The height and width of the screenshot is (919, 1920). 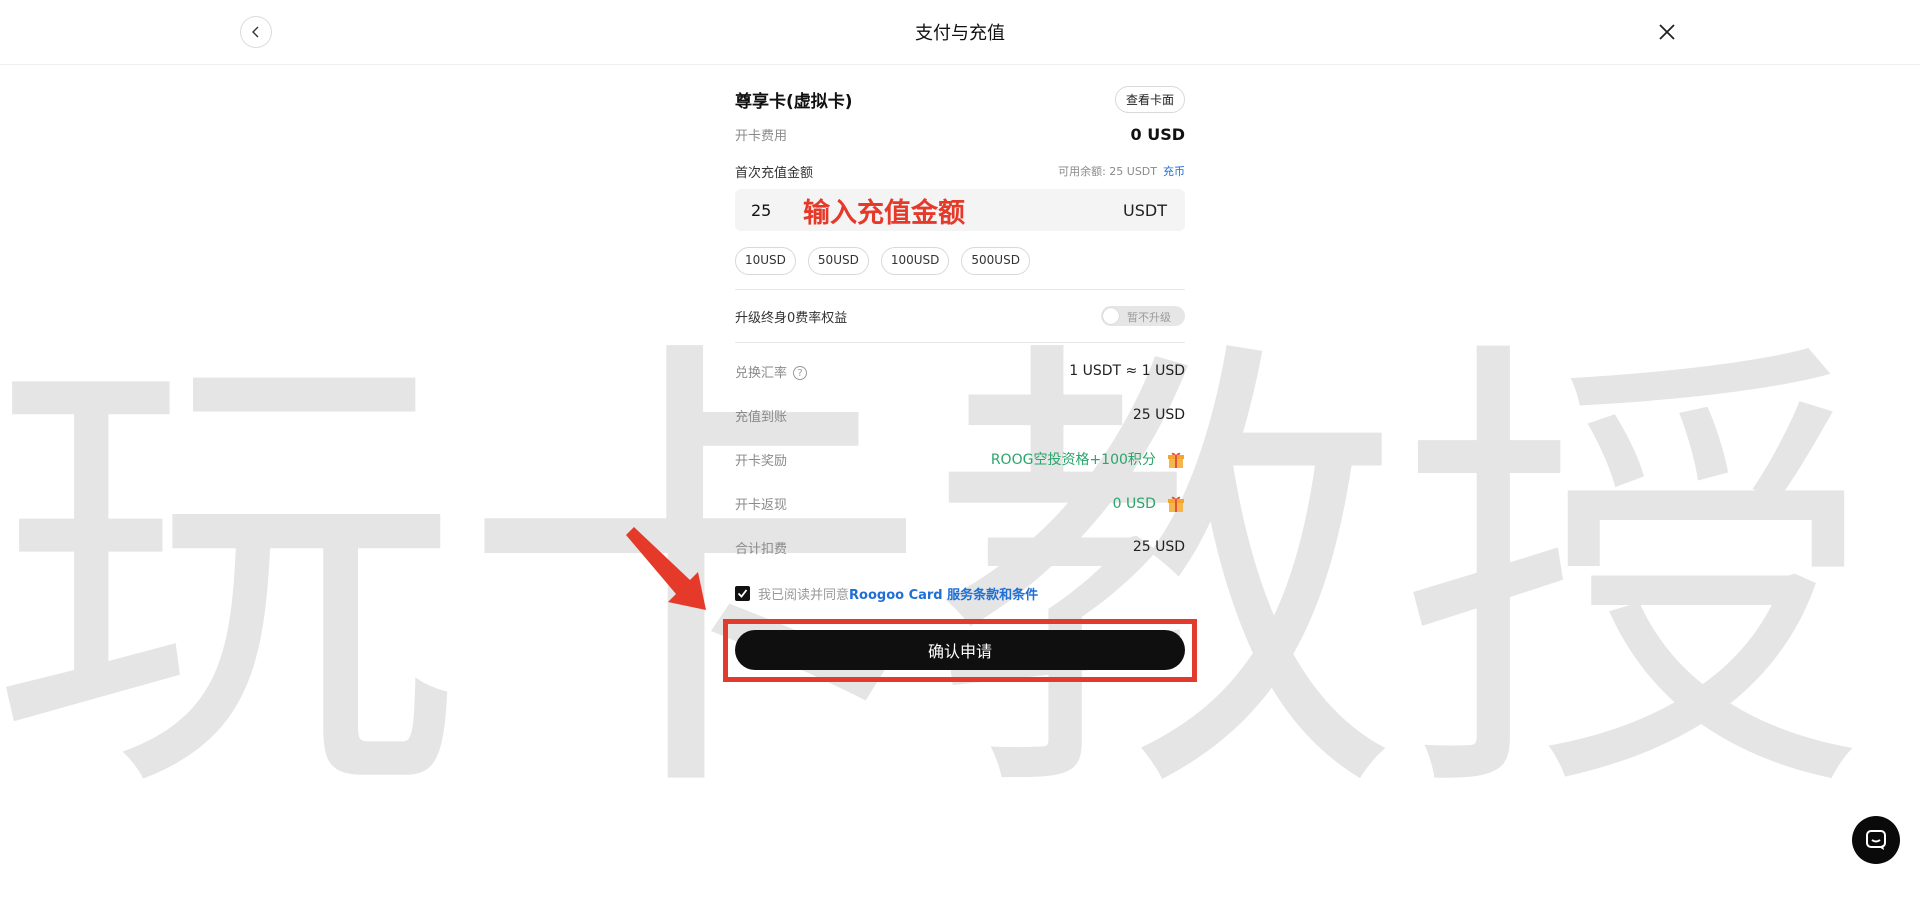 I want to click on preset-10: 10USD, so click(x=765, y=261).